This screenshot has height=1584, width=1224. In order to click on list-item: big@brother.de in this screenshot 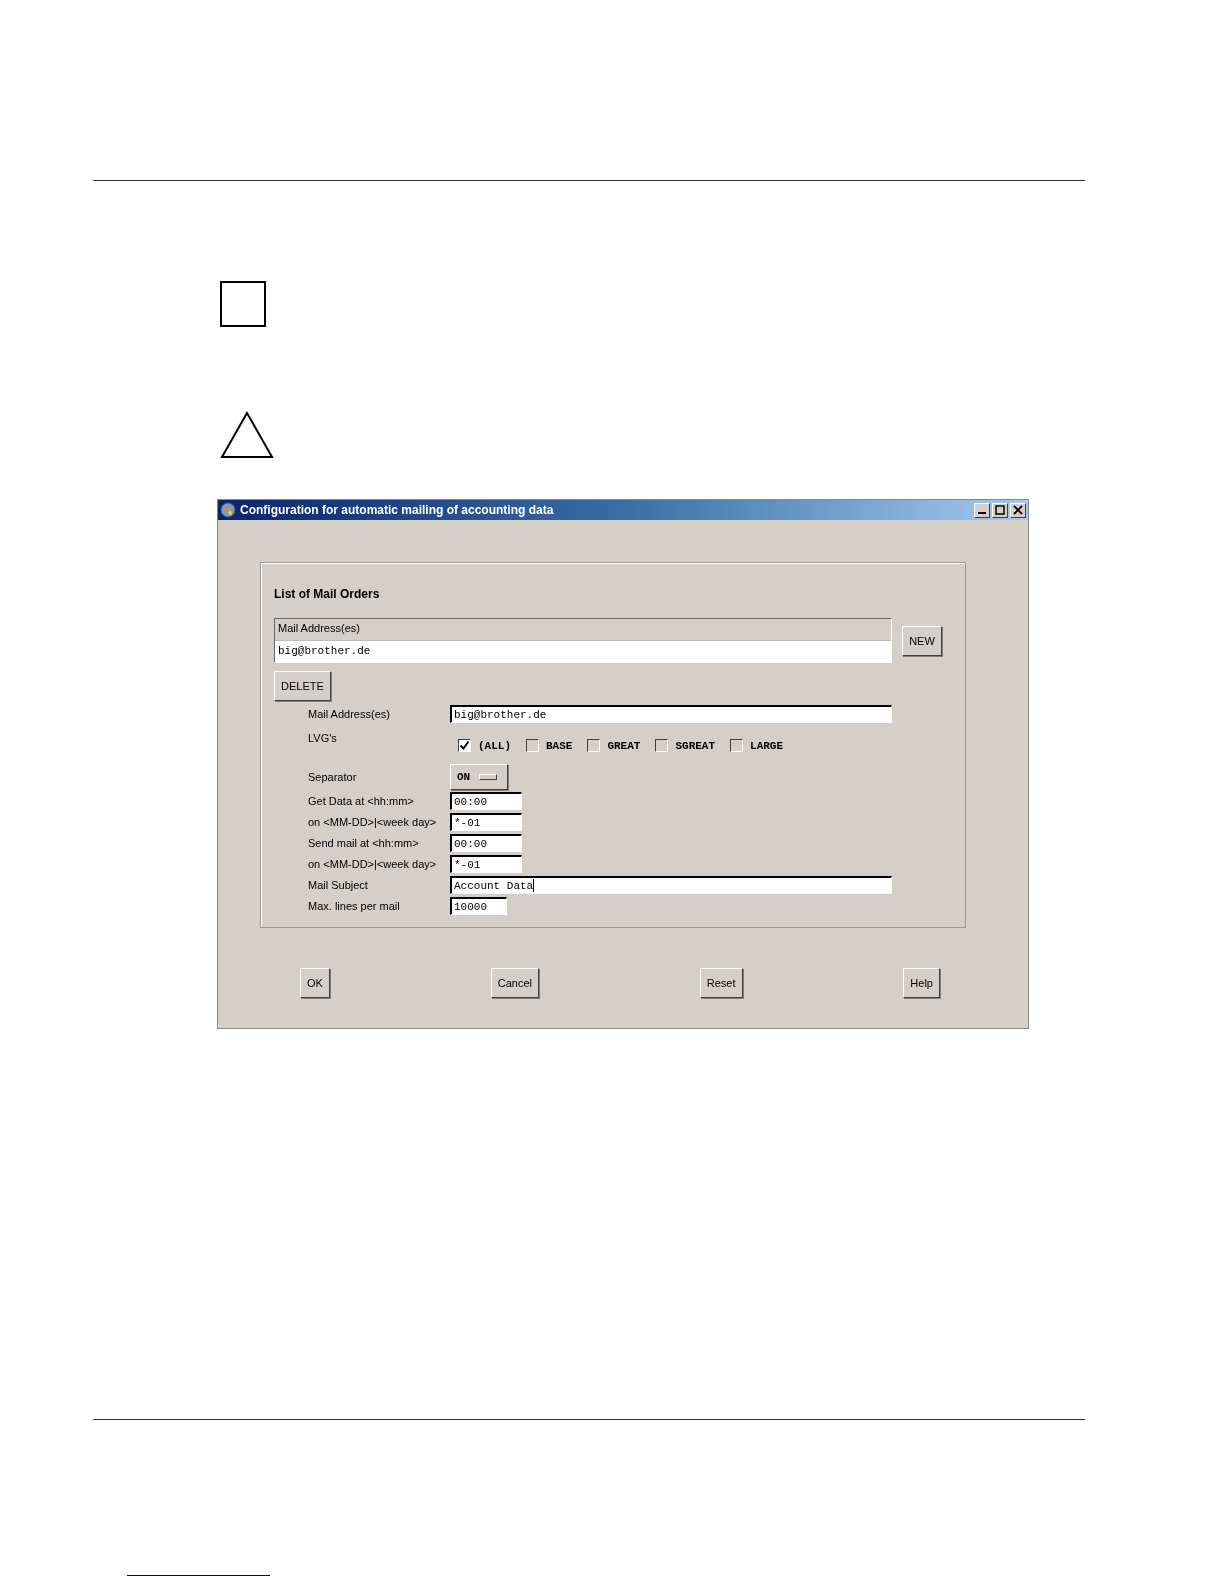, I will do `click(583, 651)`.